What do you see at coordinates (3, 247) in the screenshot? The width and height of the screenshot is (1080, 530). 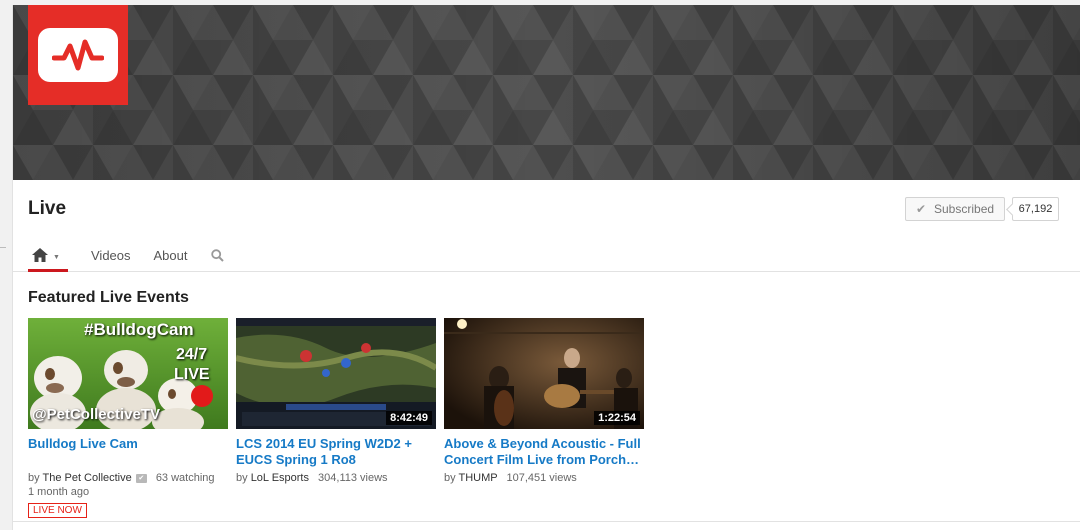 I see `page-edge-mark` at bounding box center [3, 247].